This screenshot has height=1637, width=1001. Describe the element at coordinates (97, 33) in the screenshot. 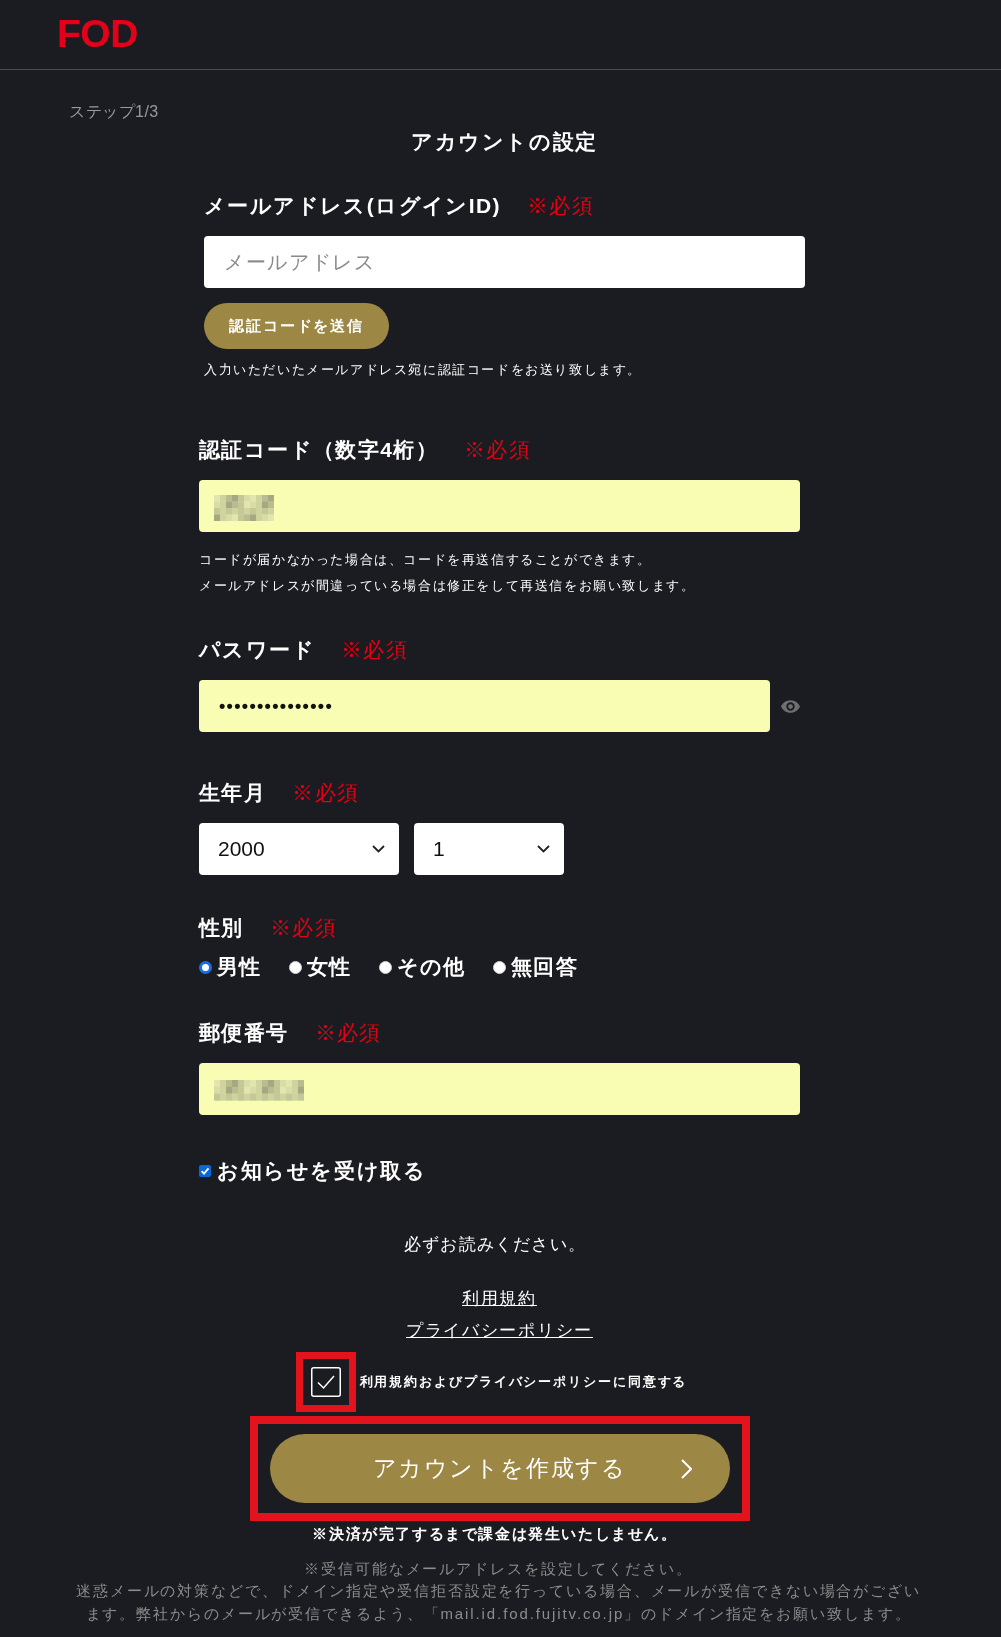

I see `site-logo: FOD` at that location.